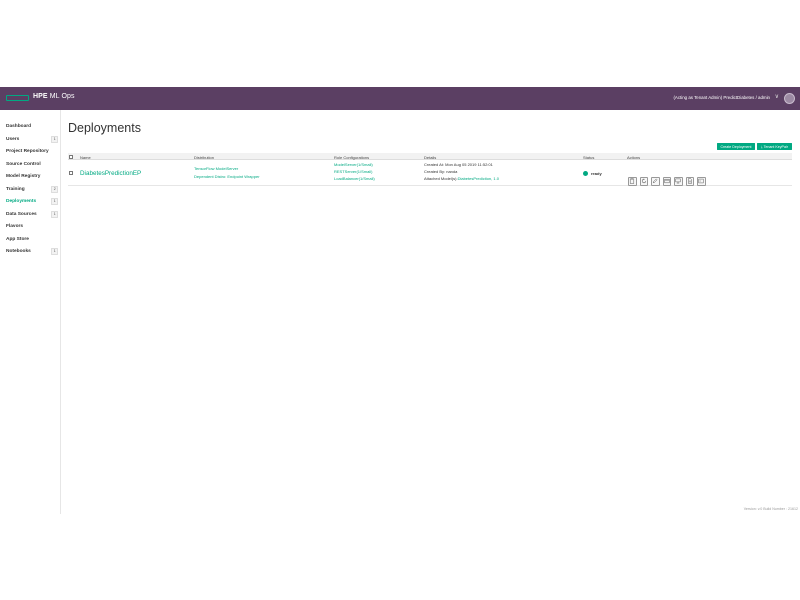 The image size is (800, 600). What do you see at coordinates (71, 156) in the screenshot?
I see `select-all-checkbox` at bounding box center [71, 156].